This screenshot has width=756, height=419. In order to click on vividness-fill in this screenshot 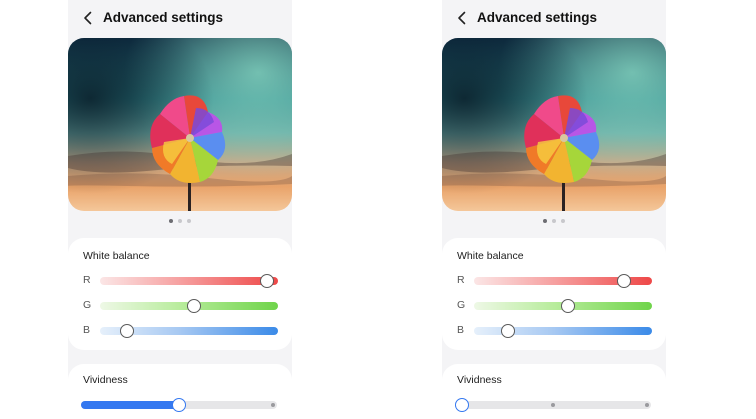, I will do `click(130, 405)`.